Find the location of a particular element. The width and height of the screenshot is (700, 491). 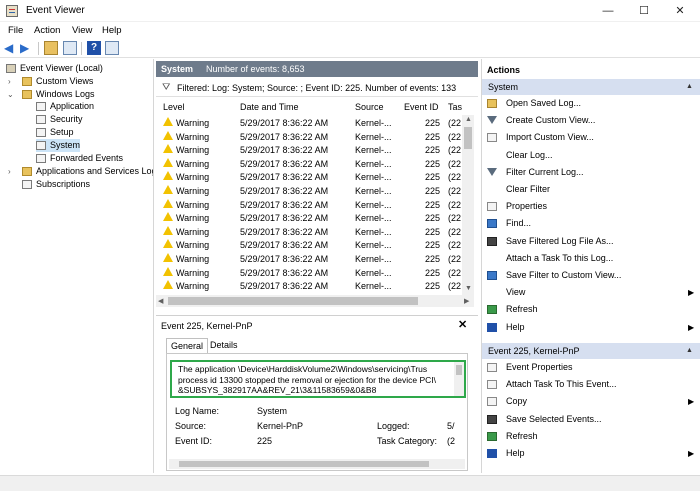

tree-node-forwarded-events: Forwarded Events is located at coordinates (94, 158).